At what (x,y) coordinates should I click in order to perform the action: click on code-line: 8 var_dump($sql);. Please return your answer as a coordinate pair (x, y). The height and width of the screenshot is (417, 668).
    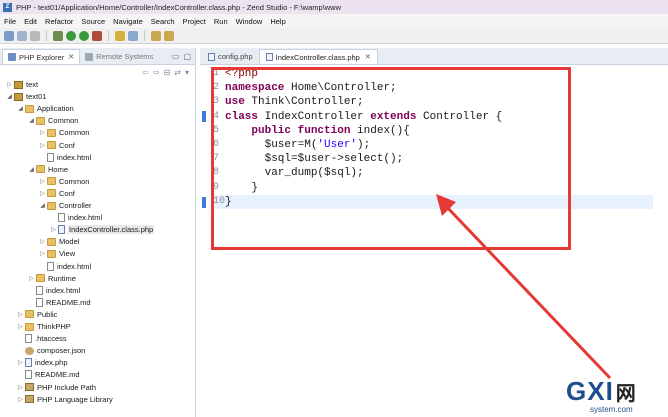
    Looking at the image, I should click on (433, 173).